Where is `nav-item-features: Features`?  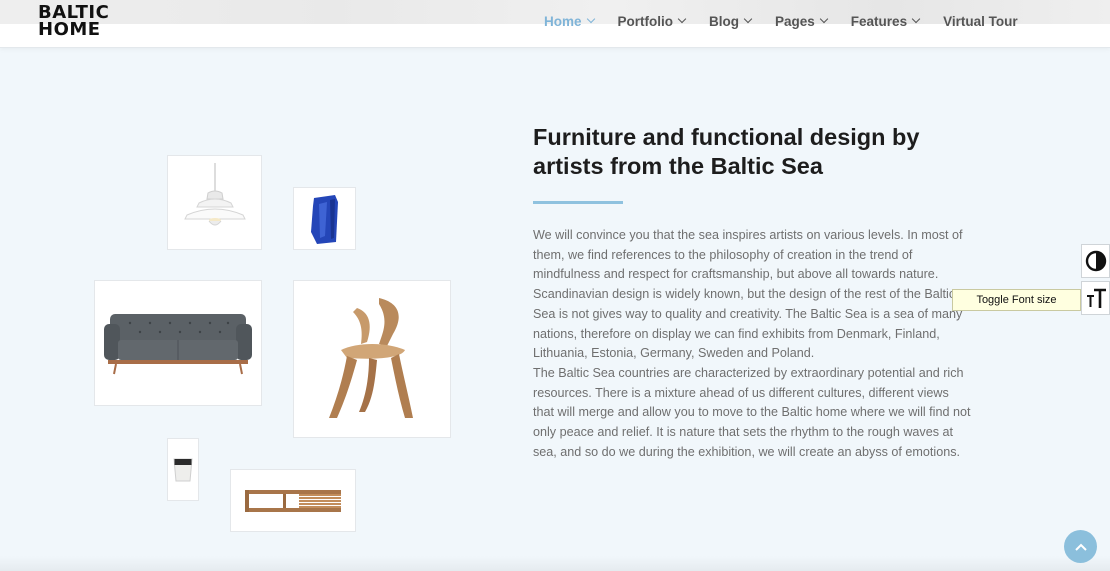 nav-item-features: Features is located at coordinates (885, 21).